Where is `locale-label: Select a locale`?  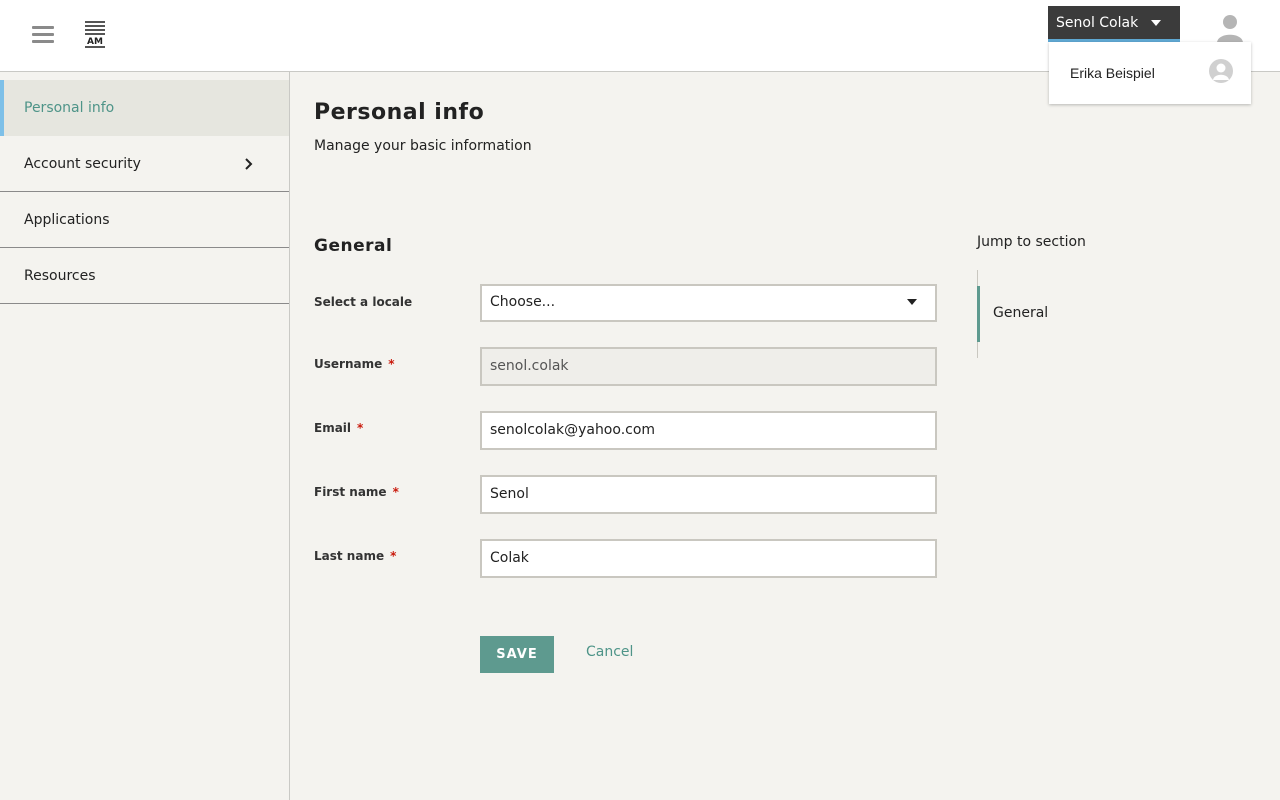
locale-label: Select a locale is located at coordinates (363, 302).